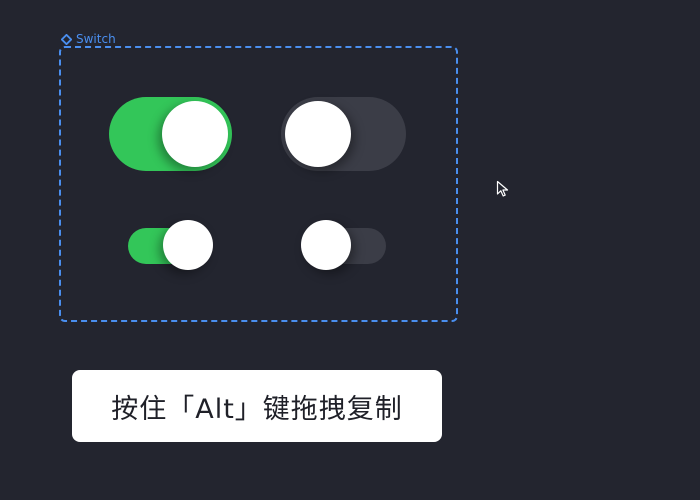  I want to click on hint-text: 按住「Alt」键拖拽复制, so click(257, 409).